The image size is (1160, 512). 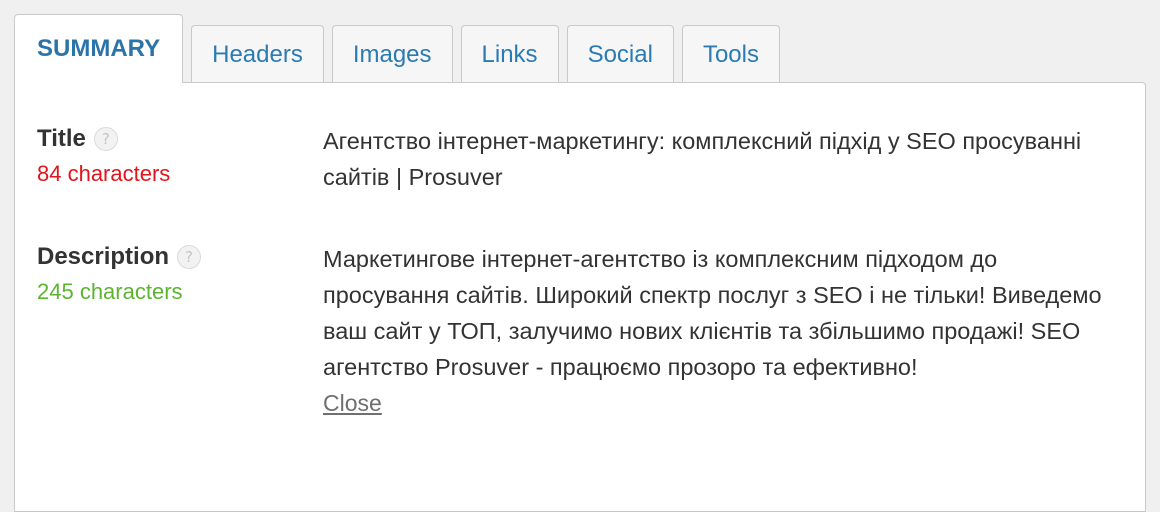 I want to click on tab-social: Social, so click(x=620, y=54).